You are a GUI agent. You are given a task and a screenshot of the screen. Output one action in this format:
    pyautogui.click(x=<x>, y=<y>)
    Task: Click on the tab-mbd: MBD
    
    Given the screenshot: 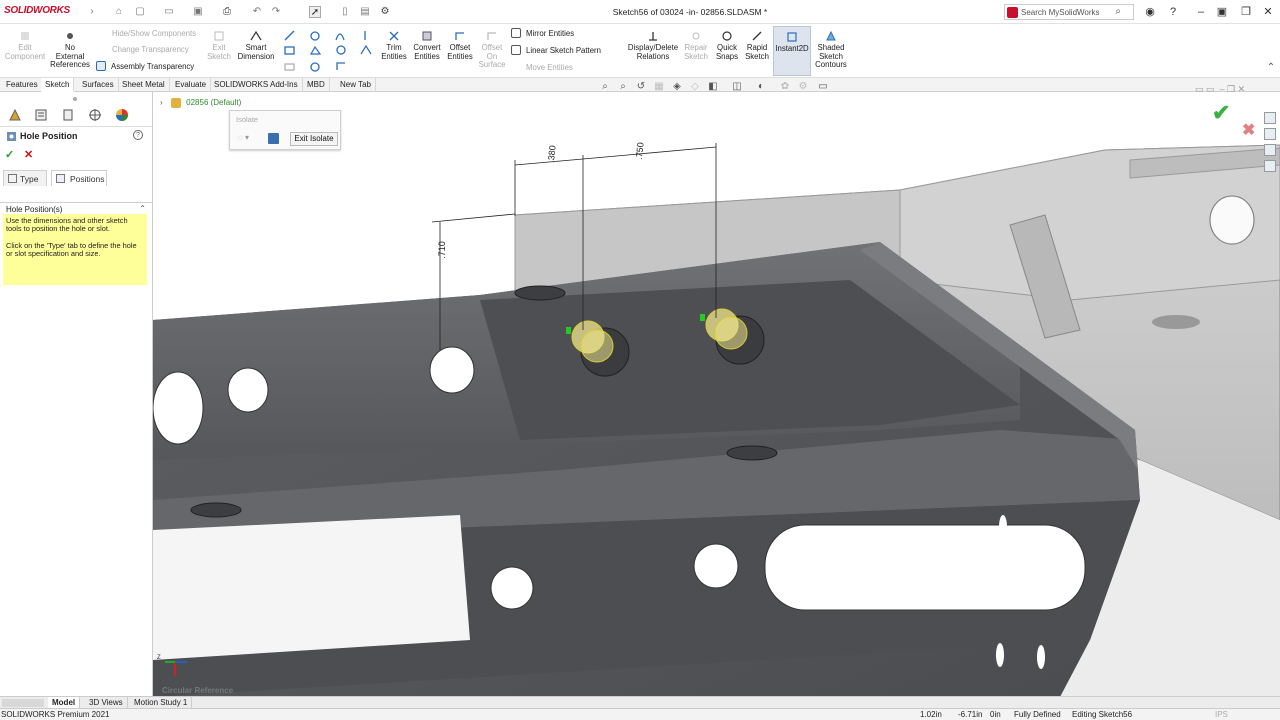 What is the action you would take?
    pyautogui.click(x=316, y=85)
    